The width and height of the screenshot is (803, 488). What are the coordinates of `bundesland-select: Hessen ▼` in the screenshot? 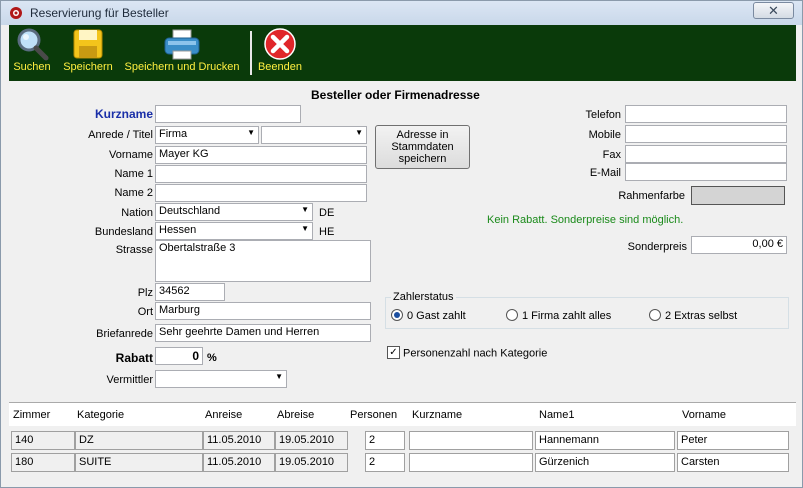 It's located at (234, 231).